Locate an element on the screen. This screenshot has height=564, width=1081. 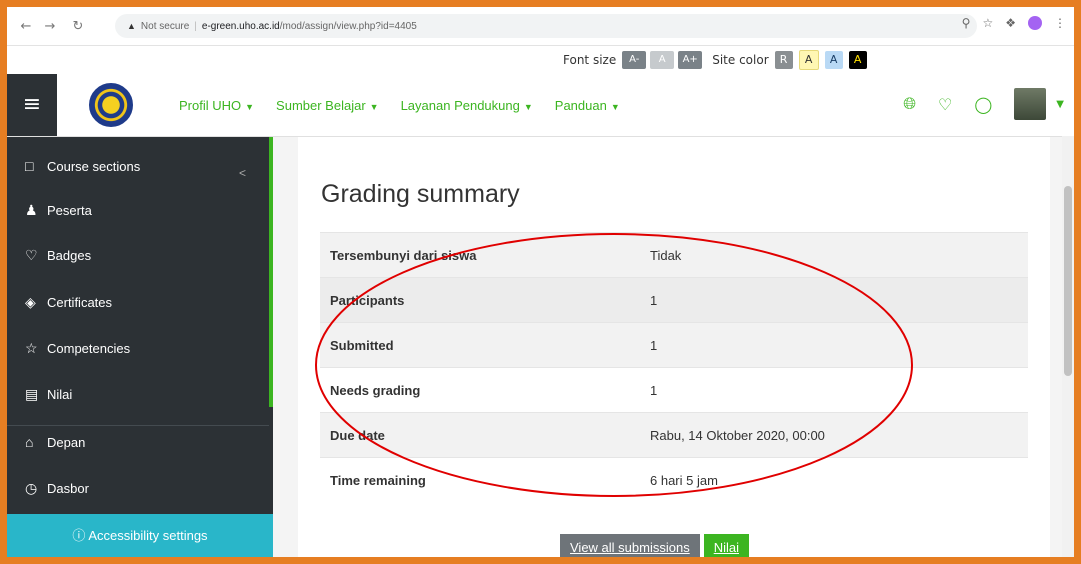
messages-icon: ◯ is located at coordinates (983, 104).